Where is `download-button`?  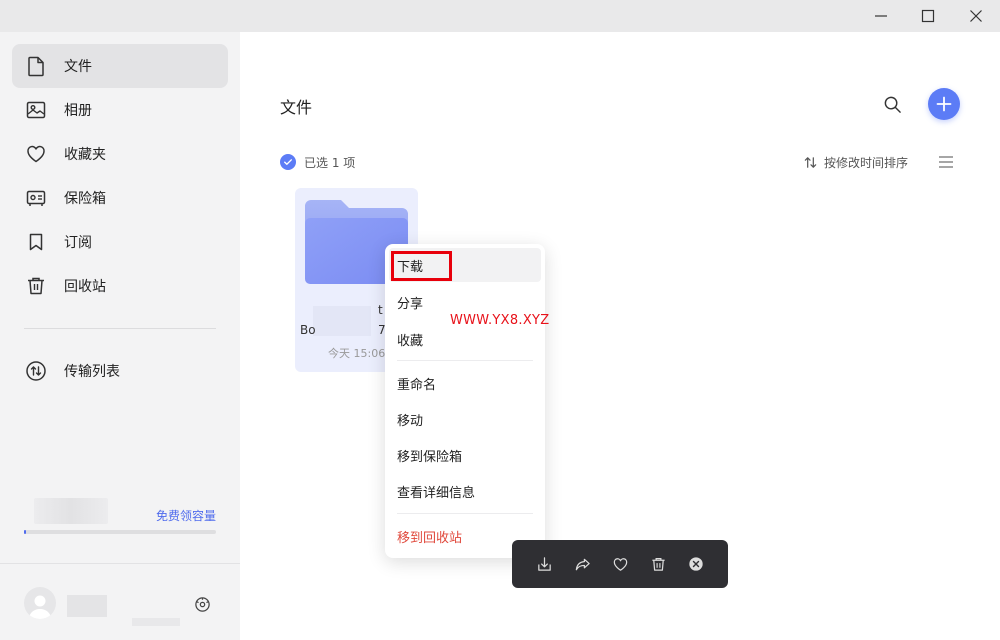 download-button is located at coordinates (544, 564).